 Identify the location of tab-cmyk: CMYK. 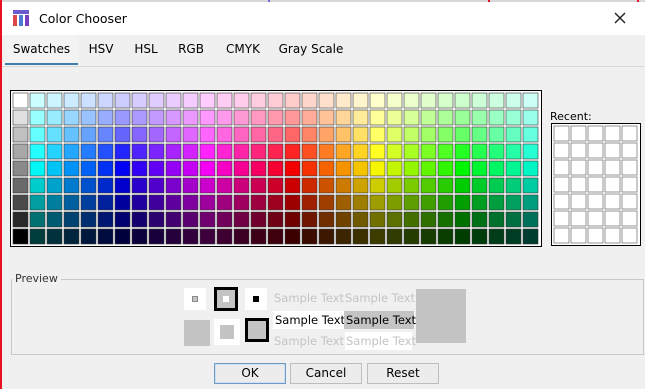
(243, 50).